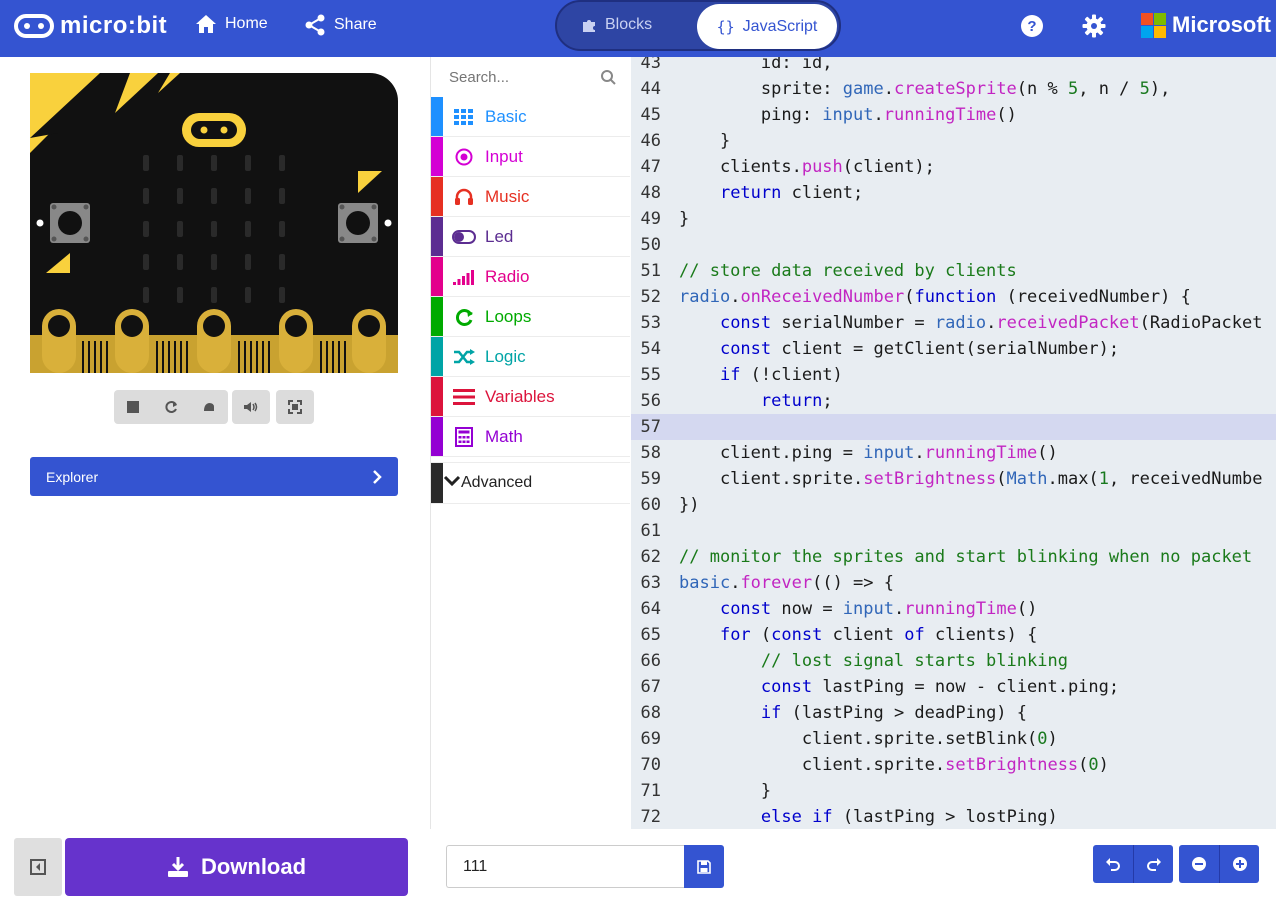 The height and width of the screenshot is (897, 1276). What do you see at coordinates (530, 317) in the screenshot?
I see `toolbox-category-loops: Loops` at bounding box center [530, 317].